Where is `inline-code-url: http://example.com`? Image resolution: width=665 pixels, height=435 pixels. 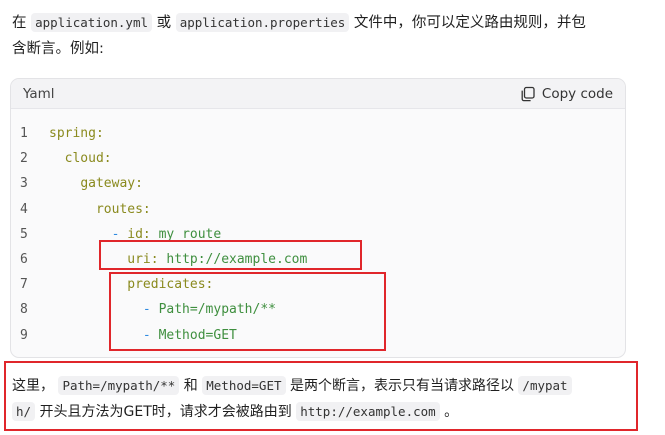
inline-code-url: http://example.com is located at coordinates (368, 411).